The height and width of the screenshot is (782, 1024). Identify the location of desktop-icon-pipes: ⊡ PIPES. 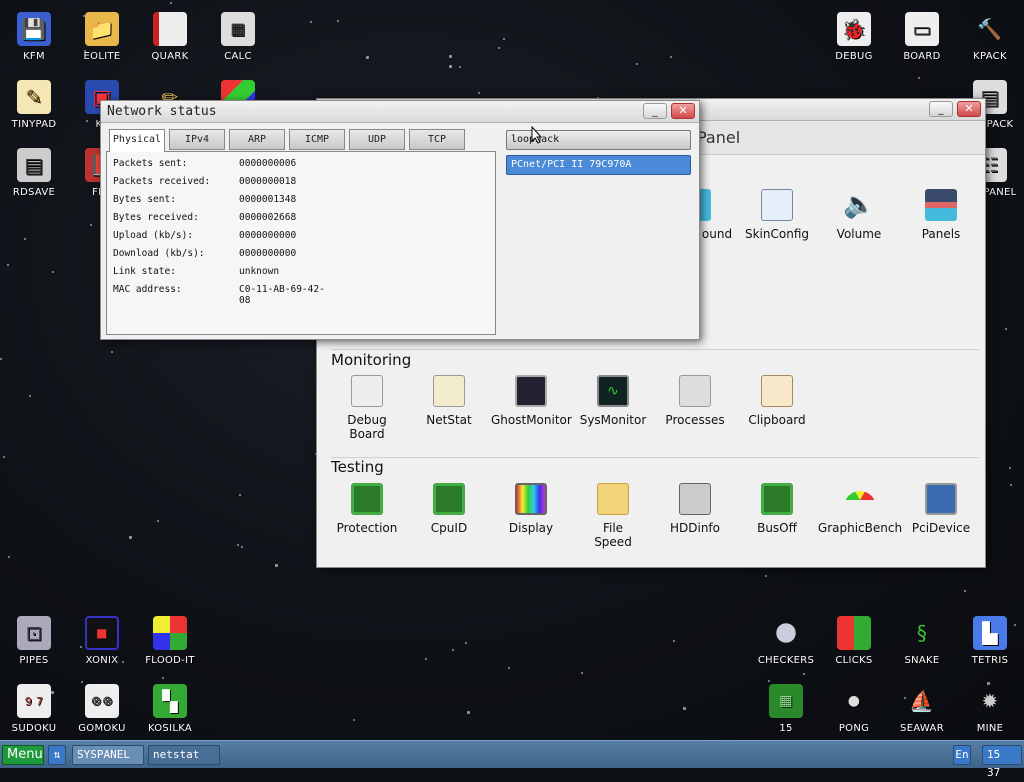
(34, 642).